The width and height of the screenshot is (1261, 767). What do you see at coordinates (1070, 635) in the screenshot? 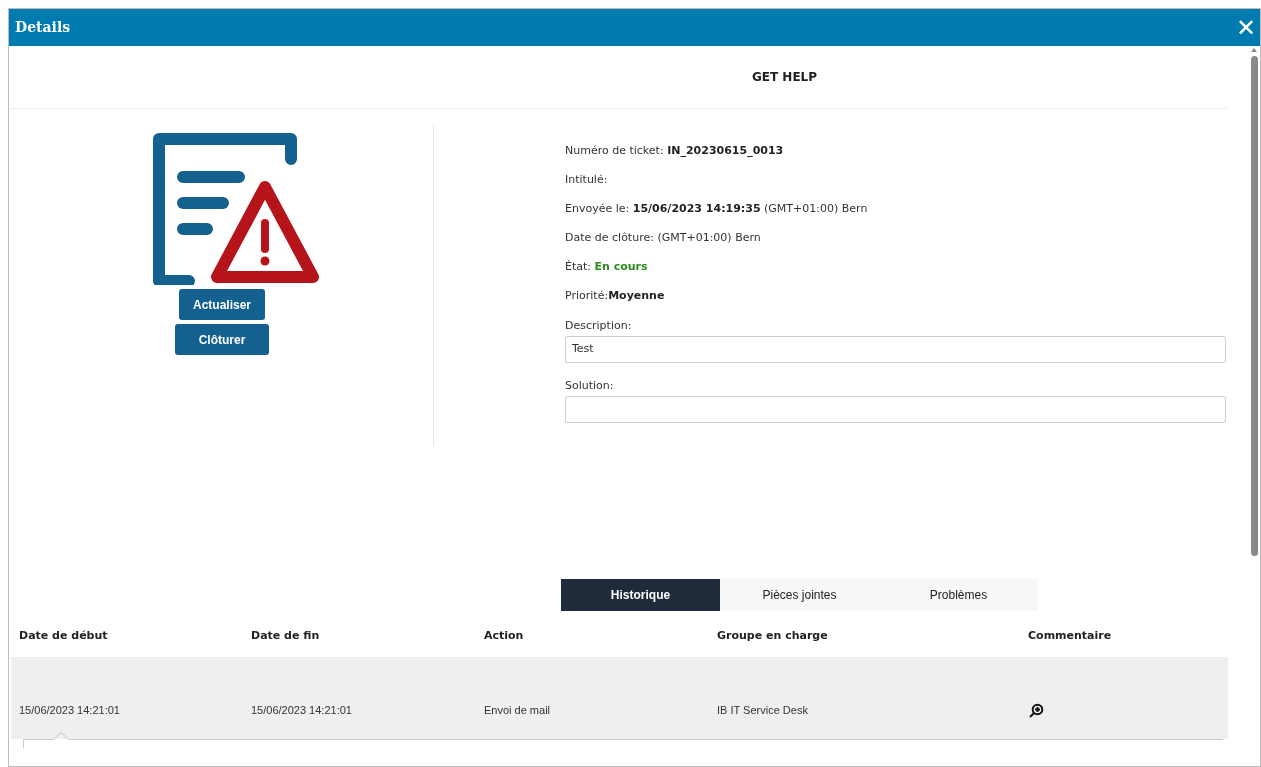
I see `column-header: Commentaire` at bounding box center [1070, 635].